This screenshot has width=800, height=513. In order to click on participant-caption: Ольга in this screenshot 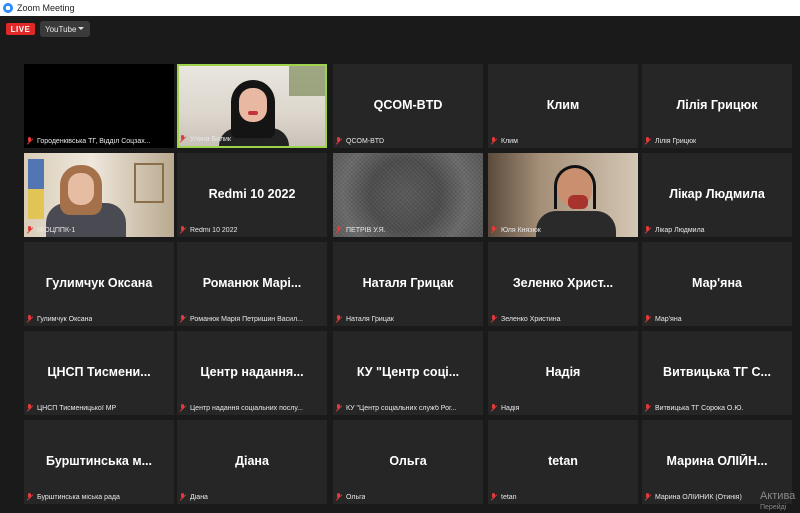, I will do `click(350, 497)`.